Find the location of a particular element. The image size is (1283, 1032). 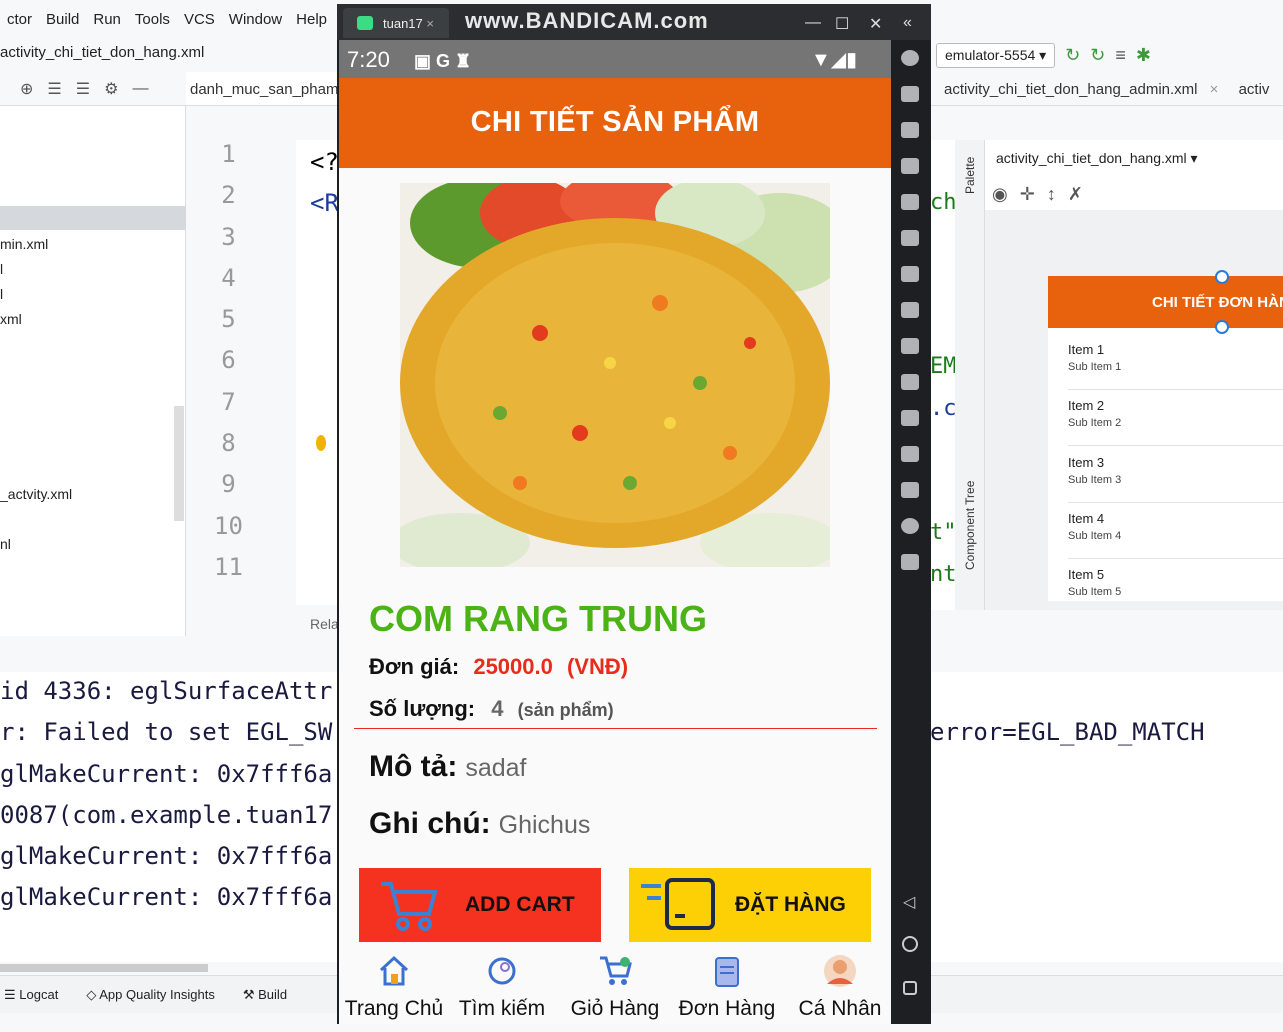

partial-code: ch EM .c t" nt is located at coordinates (943, 388).